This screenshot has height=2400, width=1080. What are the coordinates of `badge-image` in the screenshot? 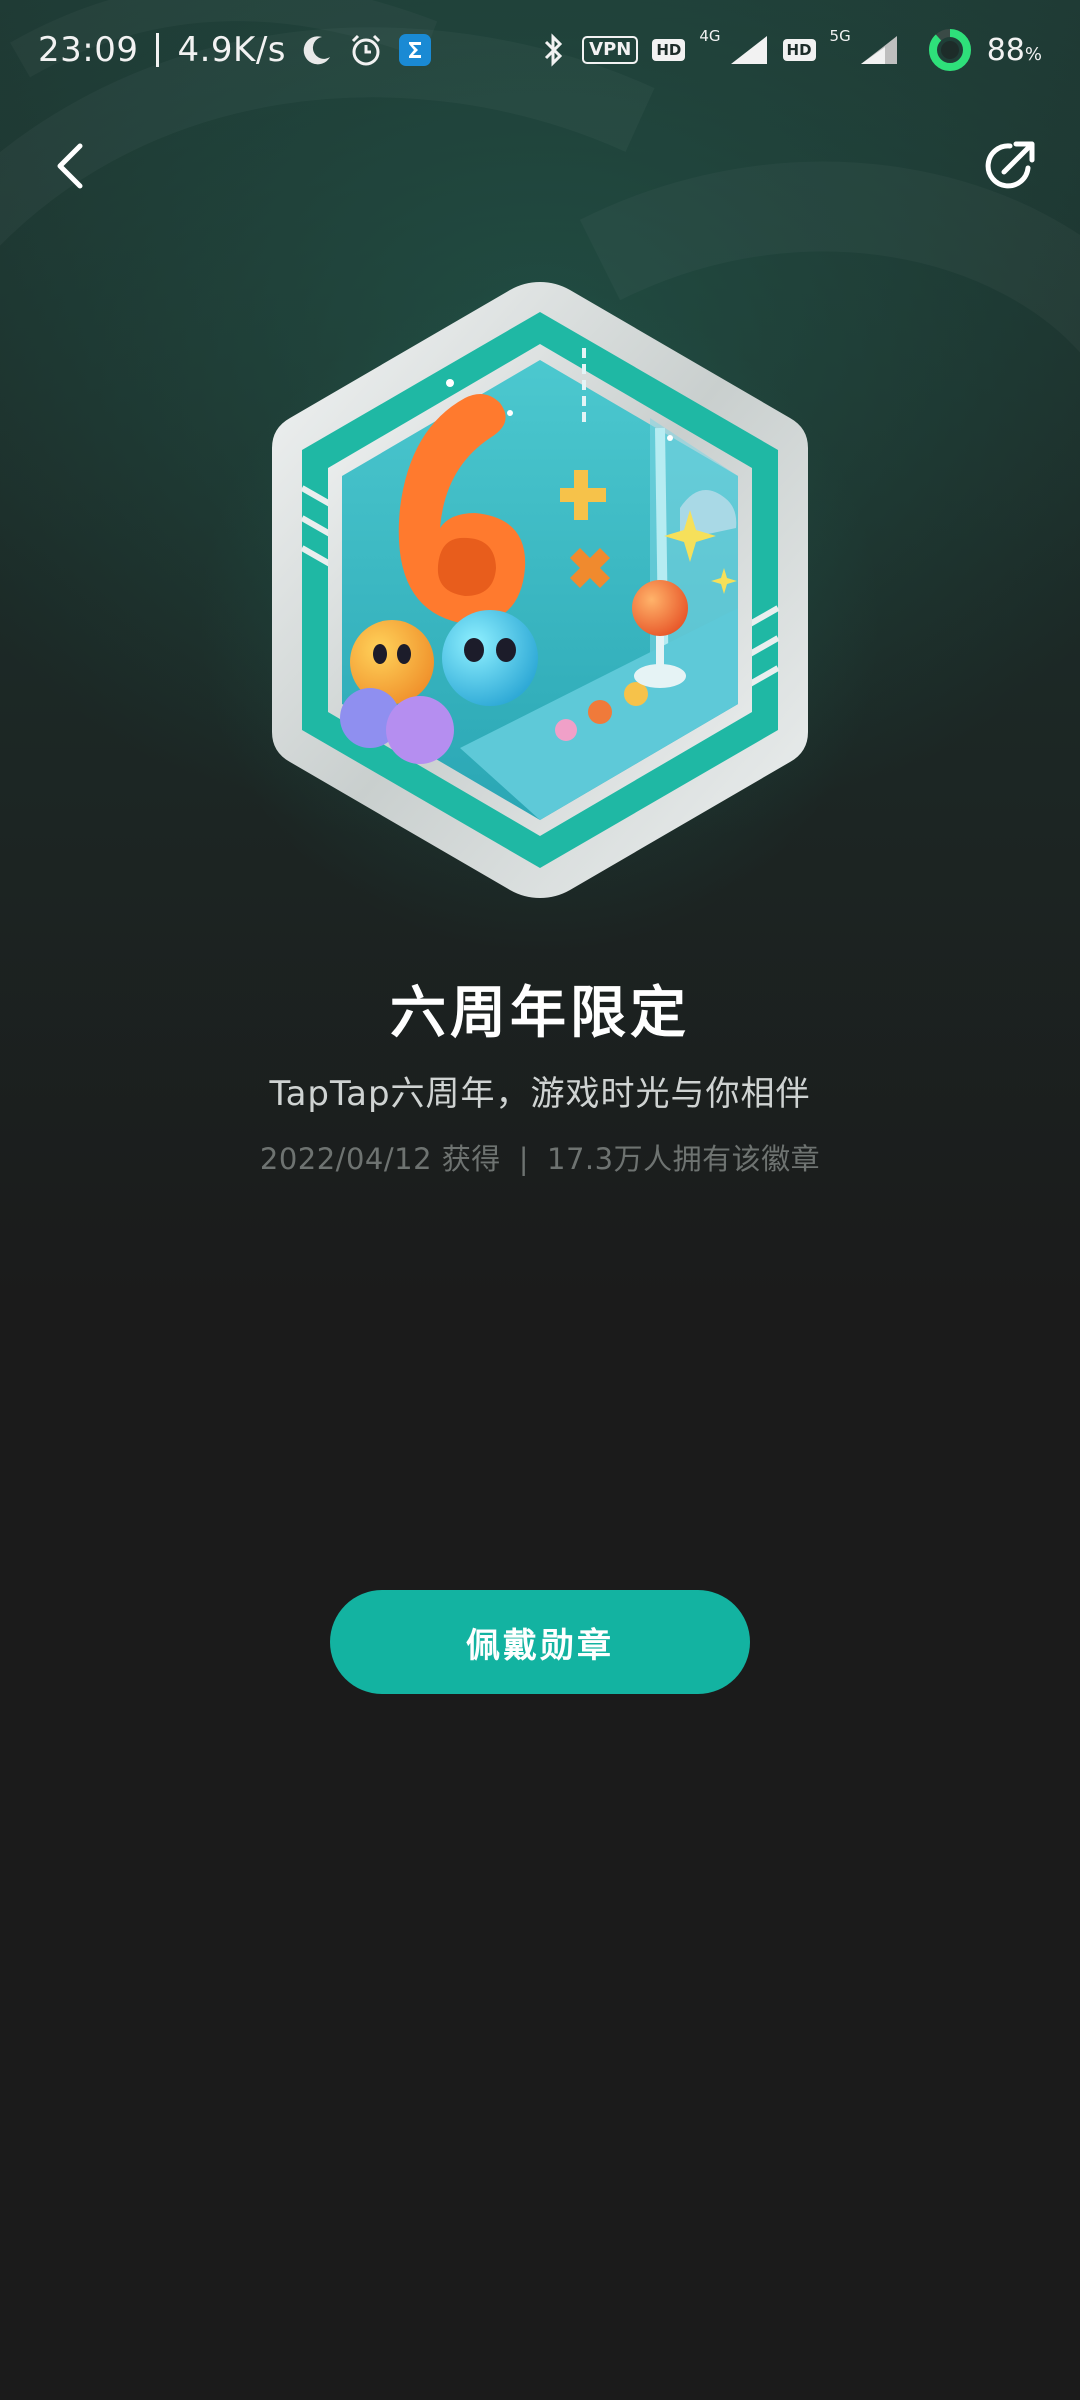 It's located at (540, 590).